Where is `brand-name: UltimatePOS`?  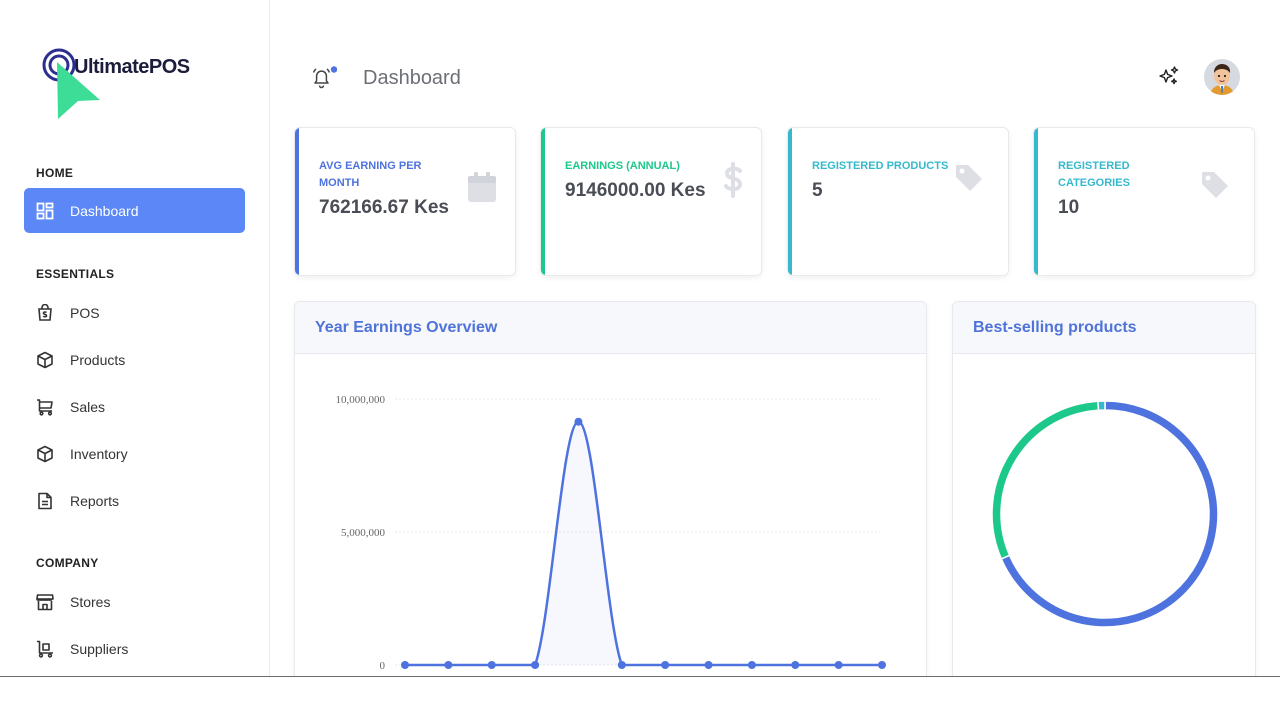 brand-name: UltimatePOS is located at coordinates (132, 67).